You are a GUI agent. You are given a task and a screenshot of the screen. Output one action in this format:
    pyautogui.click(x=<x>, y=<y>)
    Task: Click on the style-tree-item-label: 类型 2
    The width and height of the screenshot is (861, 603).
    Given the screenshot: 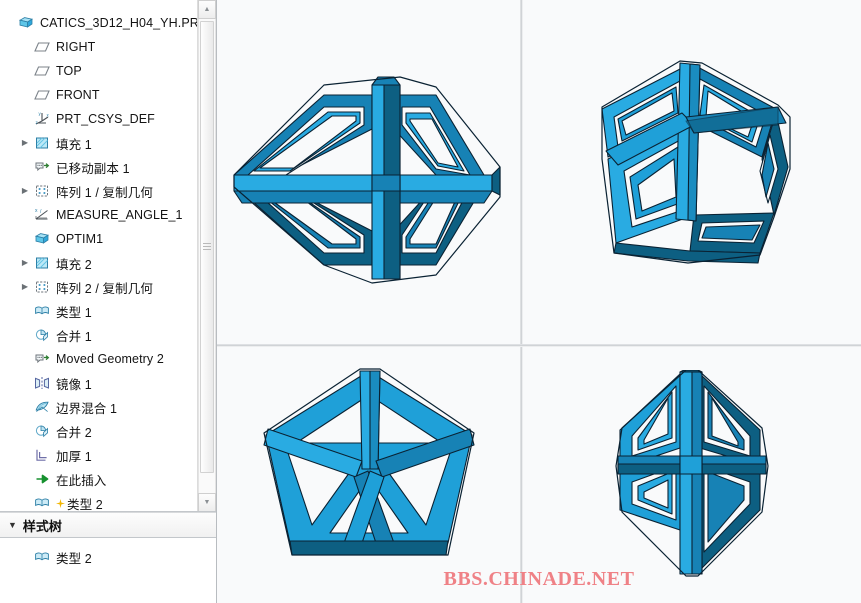 What is the action you would take?
    pyautogui.click(x=74, y=558)
    